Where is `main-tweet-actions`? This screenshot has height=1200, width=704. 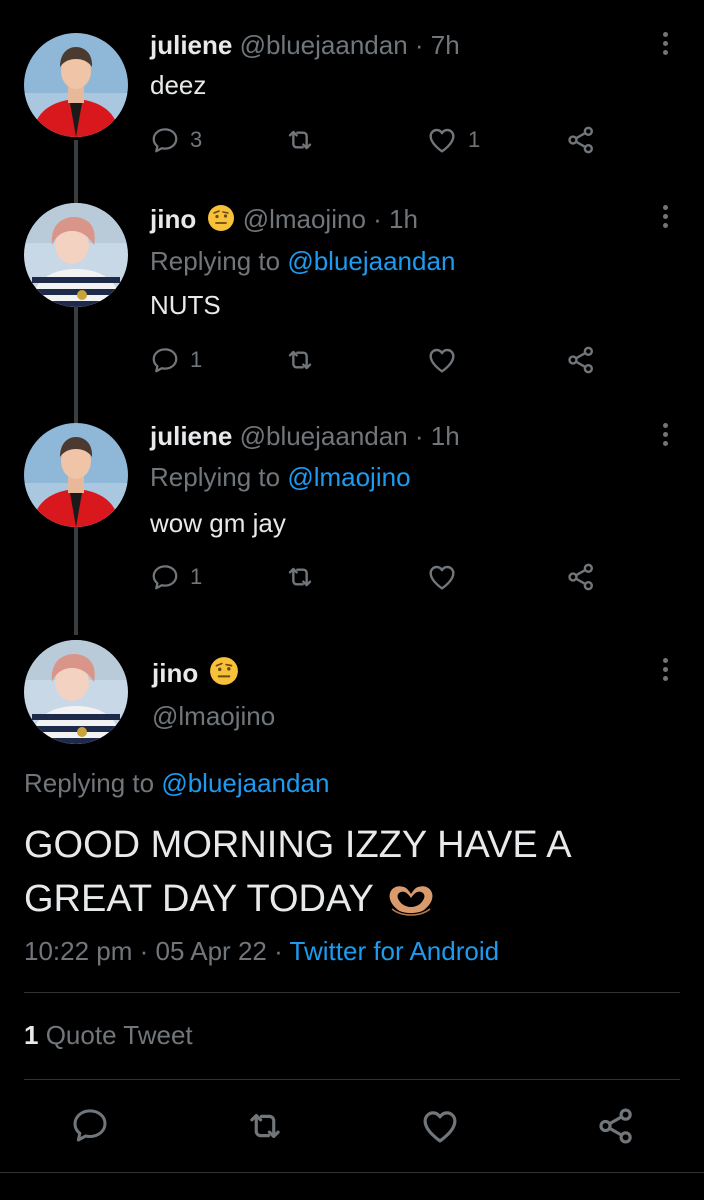 main-tweet-actions is located at coordinates (352, 1127).